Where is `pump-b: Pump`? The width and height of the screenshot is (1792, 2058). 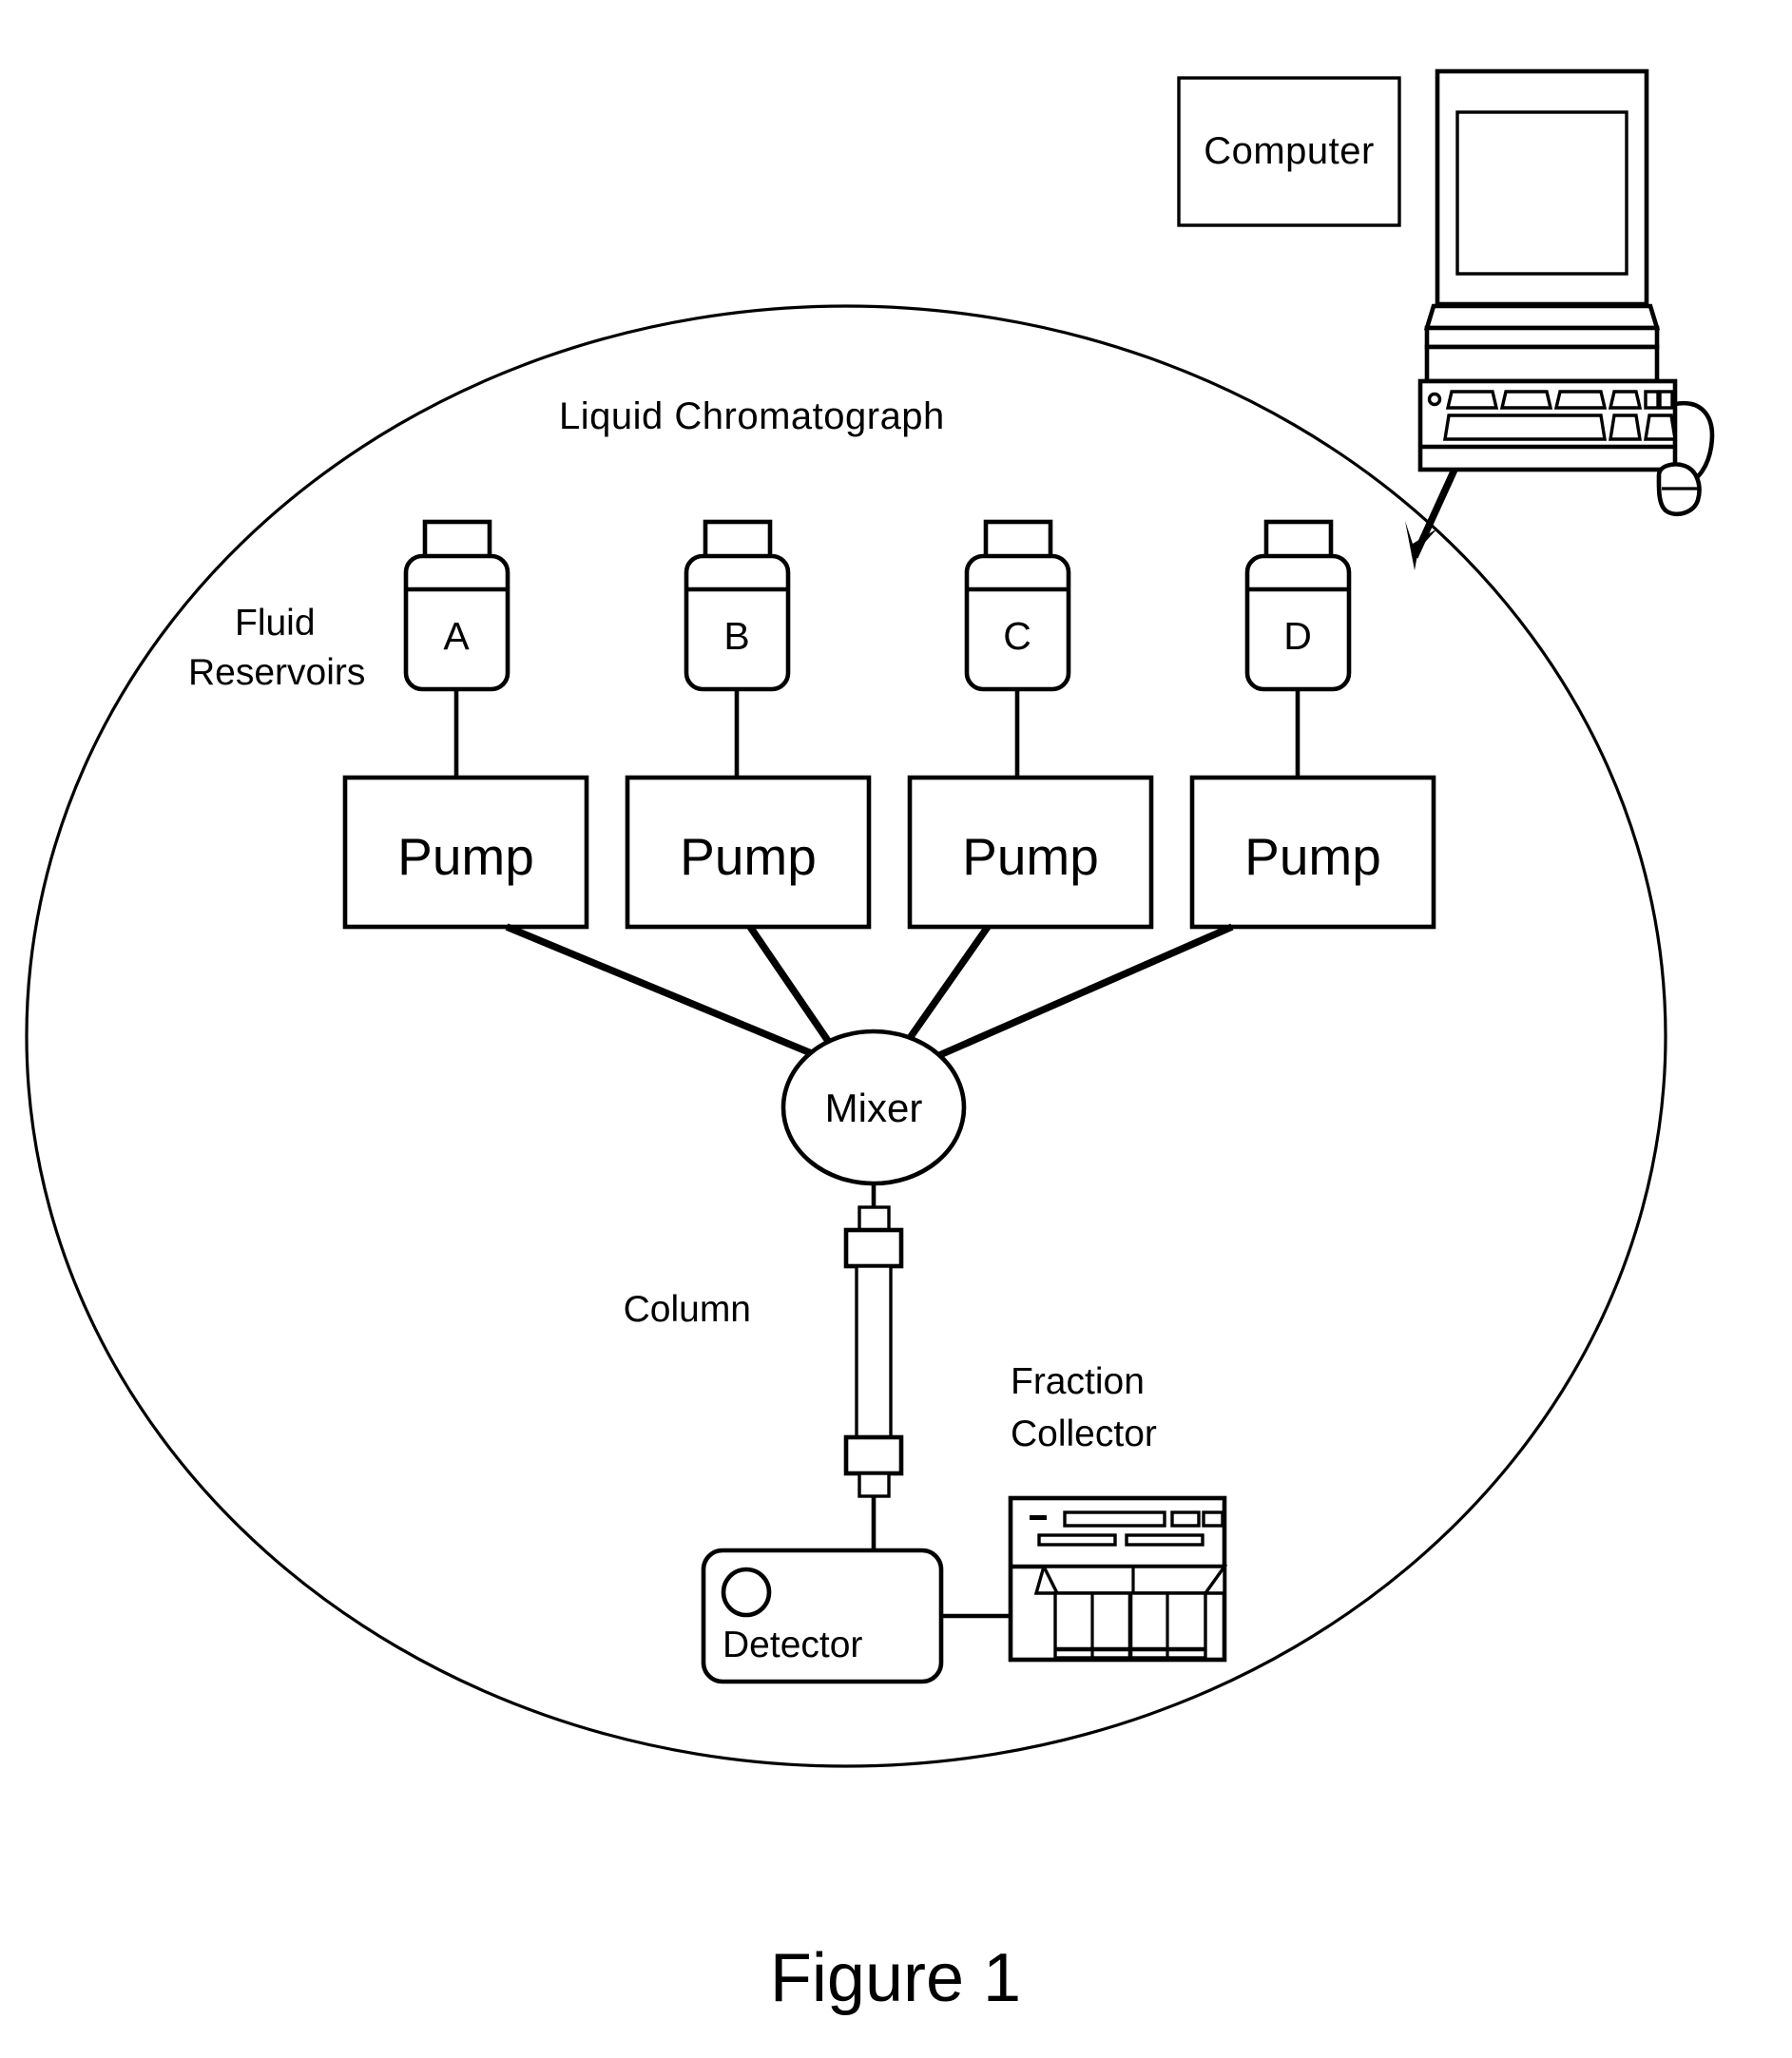
pump-b: Pump is located at coordinates (748, 852).